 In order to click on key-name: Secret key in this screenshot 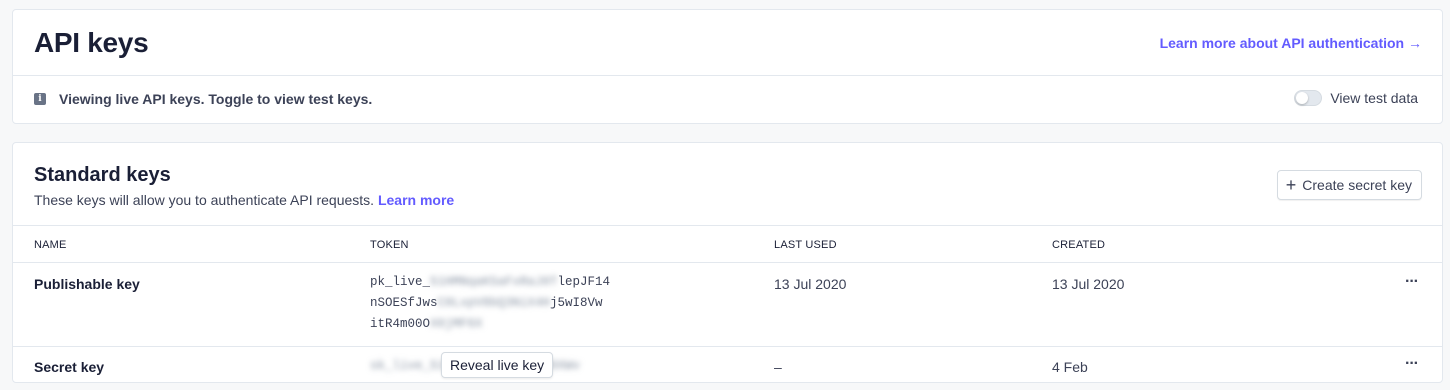, I will do `click(69, 367)`.